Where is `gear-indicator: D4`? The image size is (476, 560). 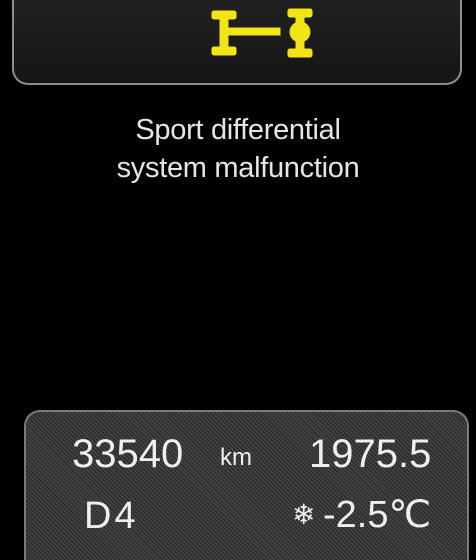 gear-indicator: D4 is located at coordinates (111, 516).